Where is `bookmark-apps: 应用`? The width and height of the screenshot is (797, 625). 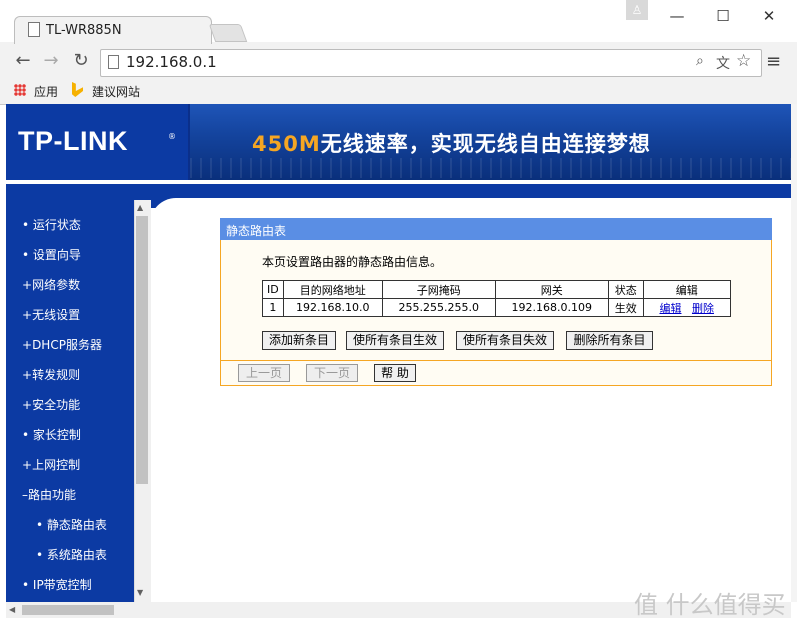 bookmark-apps: 应用 is located at coordinates (46, 91).